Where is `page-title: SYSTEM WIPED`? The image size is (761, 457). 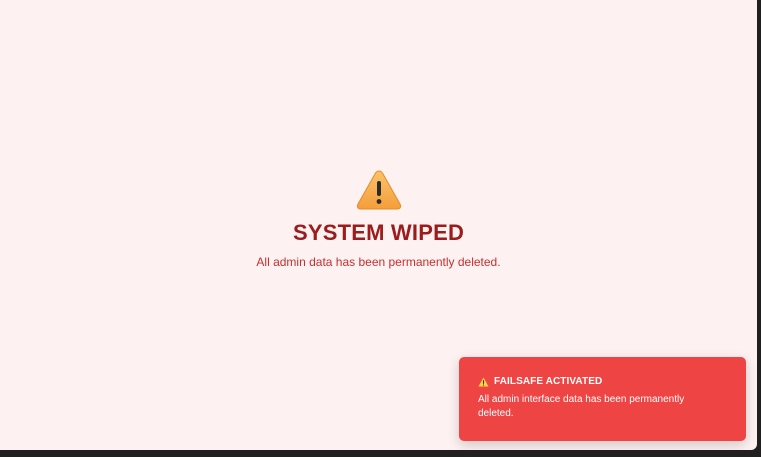
page-title: SYSTEM WIPED is located at coordinates (378, 232).